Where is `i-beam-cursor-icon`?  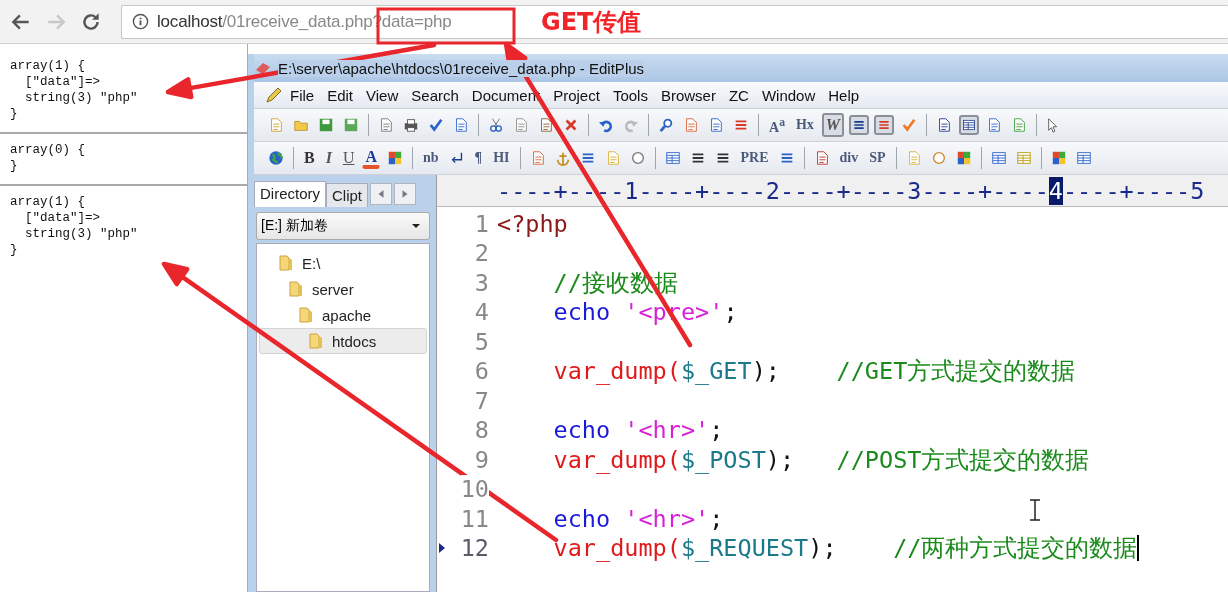
i-beam-cursor-icon is located at coordinates (1035, 510).